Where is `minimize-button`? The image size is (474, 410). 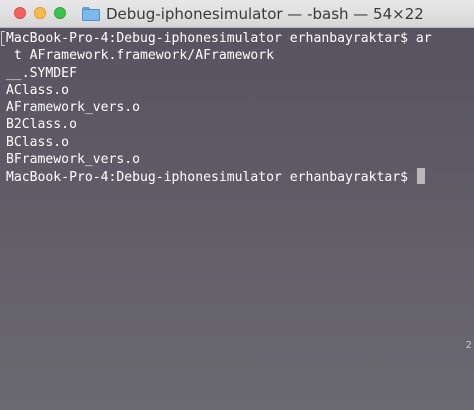 minimize-button is located at coordinates (40, 13).